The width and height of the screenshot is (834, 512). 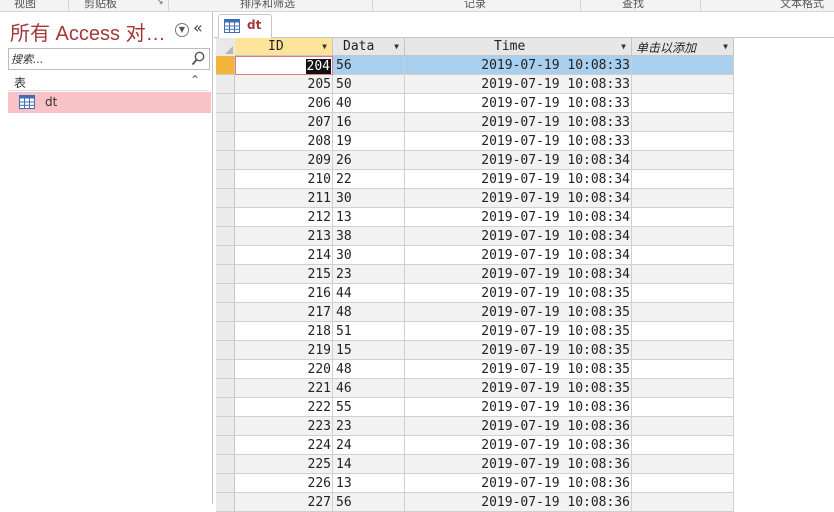 I want to click on cell-data: 51, so click(x=369, y=331).